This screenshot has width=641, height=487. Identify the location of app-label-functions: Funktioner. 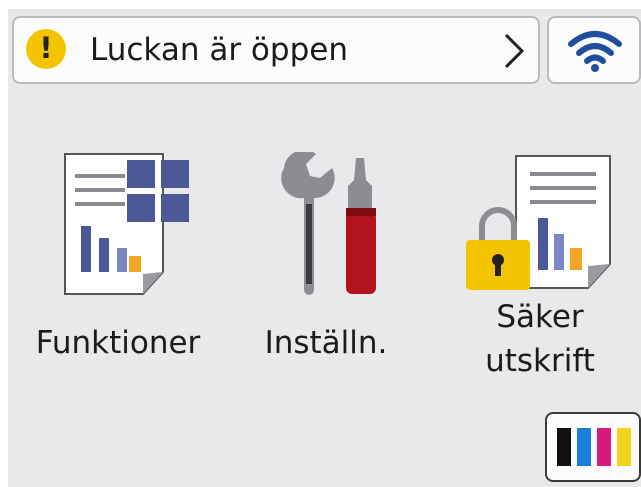
(118, 343).